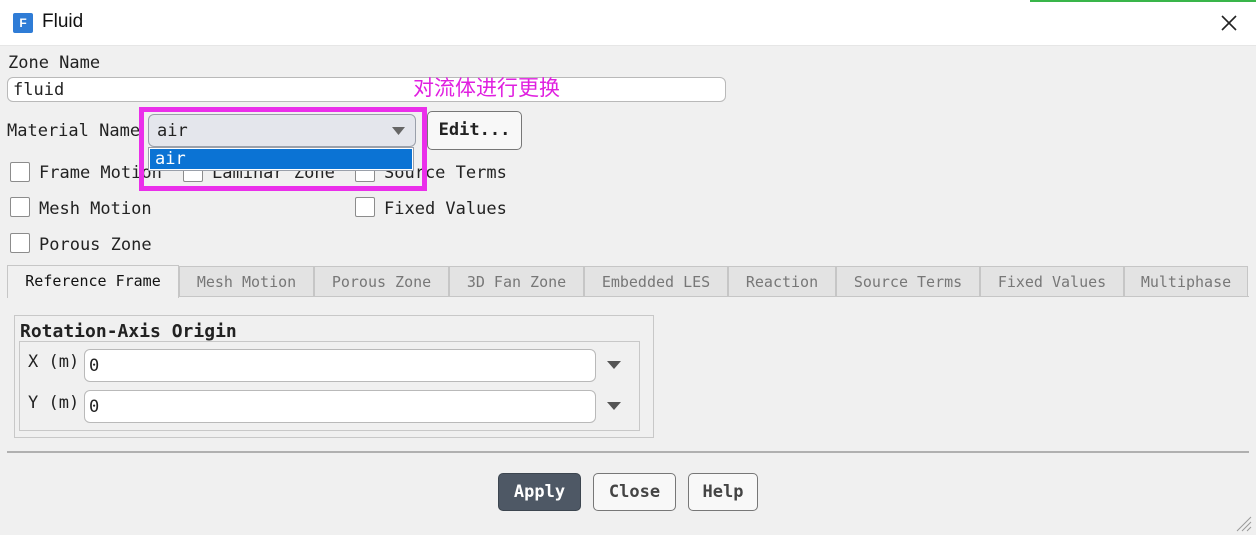 The width and height of the screenshot is (1256, 535). I want to click on rotation-axis-title: Rotation-Axis Origin, so click(128, 331).